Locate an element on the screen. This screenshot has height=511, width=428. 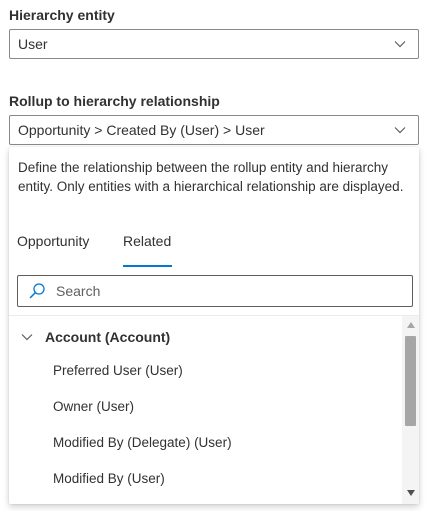
list-item-label: Owner (User) is located at coordinates (94, 406).